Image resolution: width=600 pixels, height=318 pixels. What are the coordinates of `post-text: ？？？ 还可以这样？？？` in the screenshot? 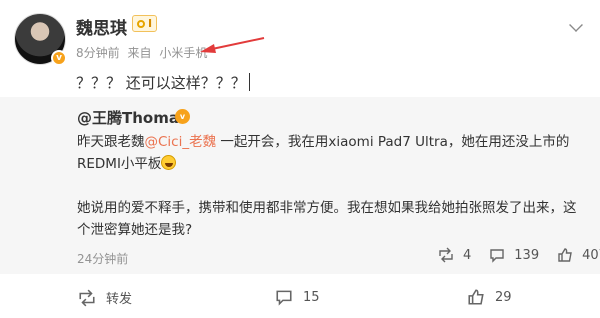 It's located at (163, 82).